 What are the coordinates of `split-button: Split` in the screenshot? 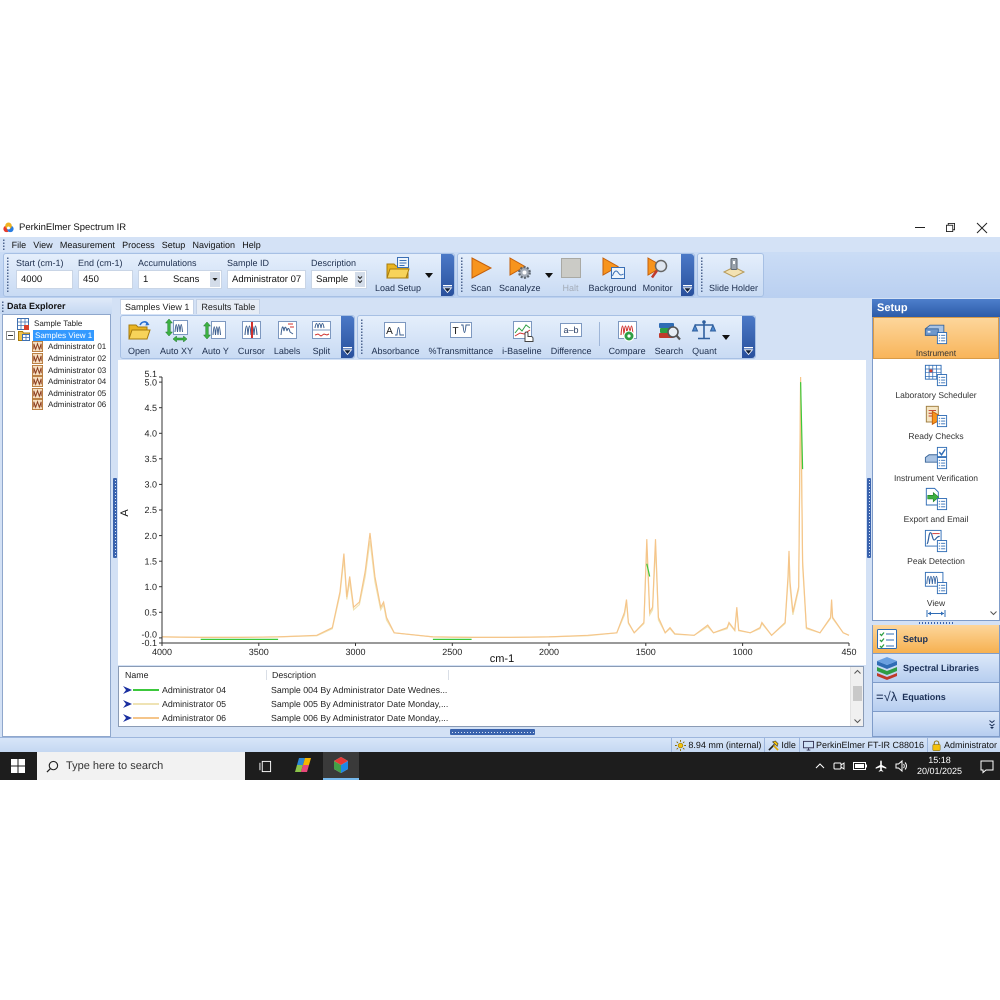 It's located at (321, 337).